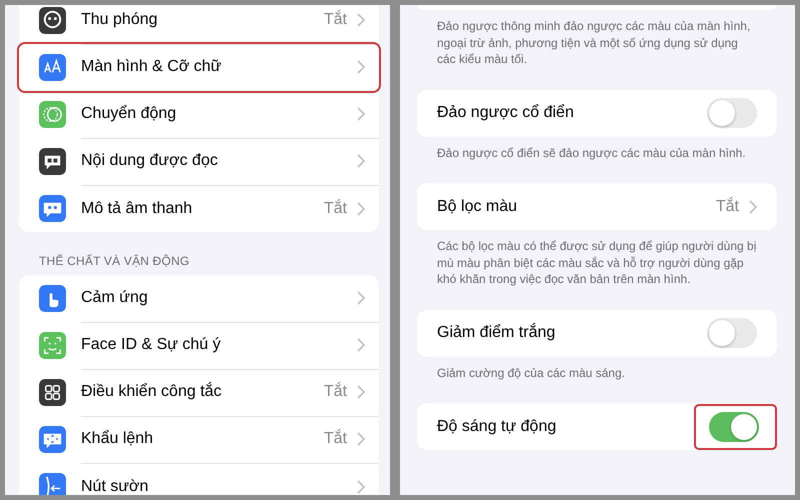 This screenshot has width=800, height=500. Describe the element at coordinates (594, 43) in the screenshot. I see `setting-description: Đảo ngược thông minh đảo ngược các màu của màn hình, ngoại trừ ảnh, phương tiện và một số ứng dụng sử dụng các kiểu màu tối.` at that location.